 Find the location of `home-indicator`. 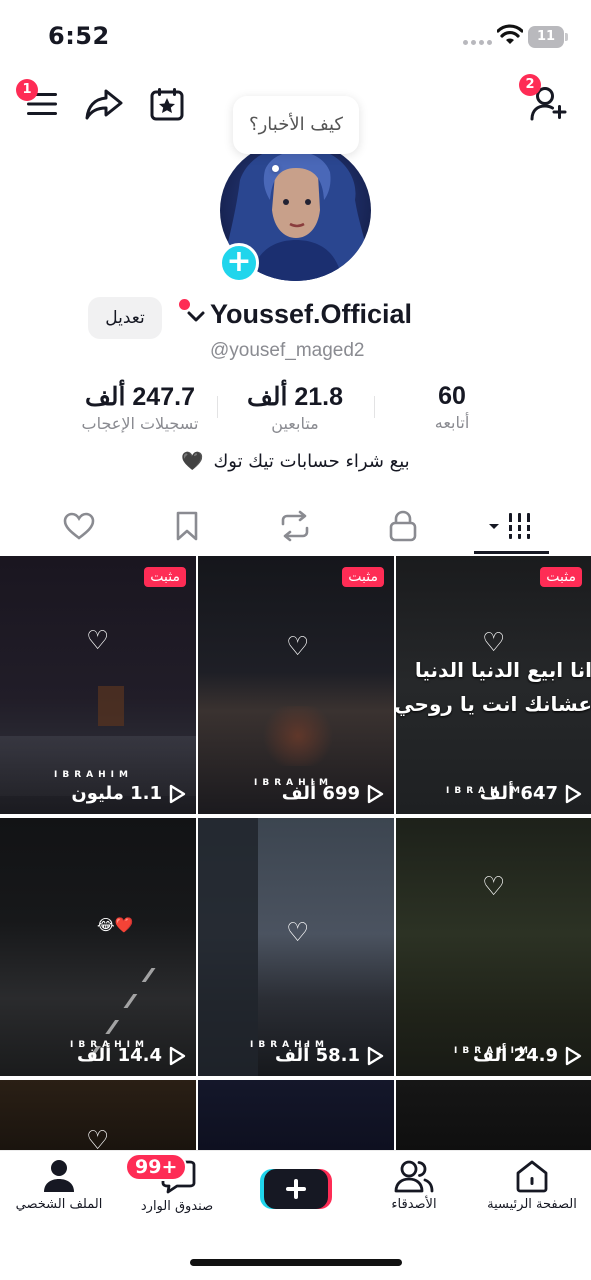

home-indicator is located at coordinates (296, 1262).